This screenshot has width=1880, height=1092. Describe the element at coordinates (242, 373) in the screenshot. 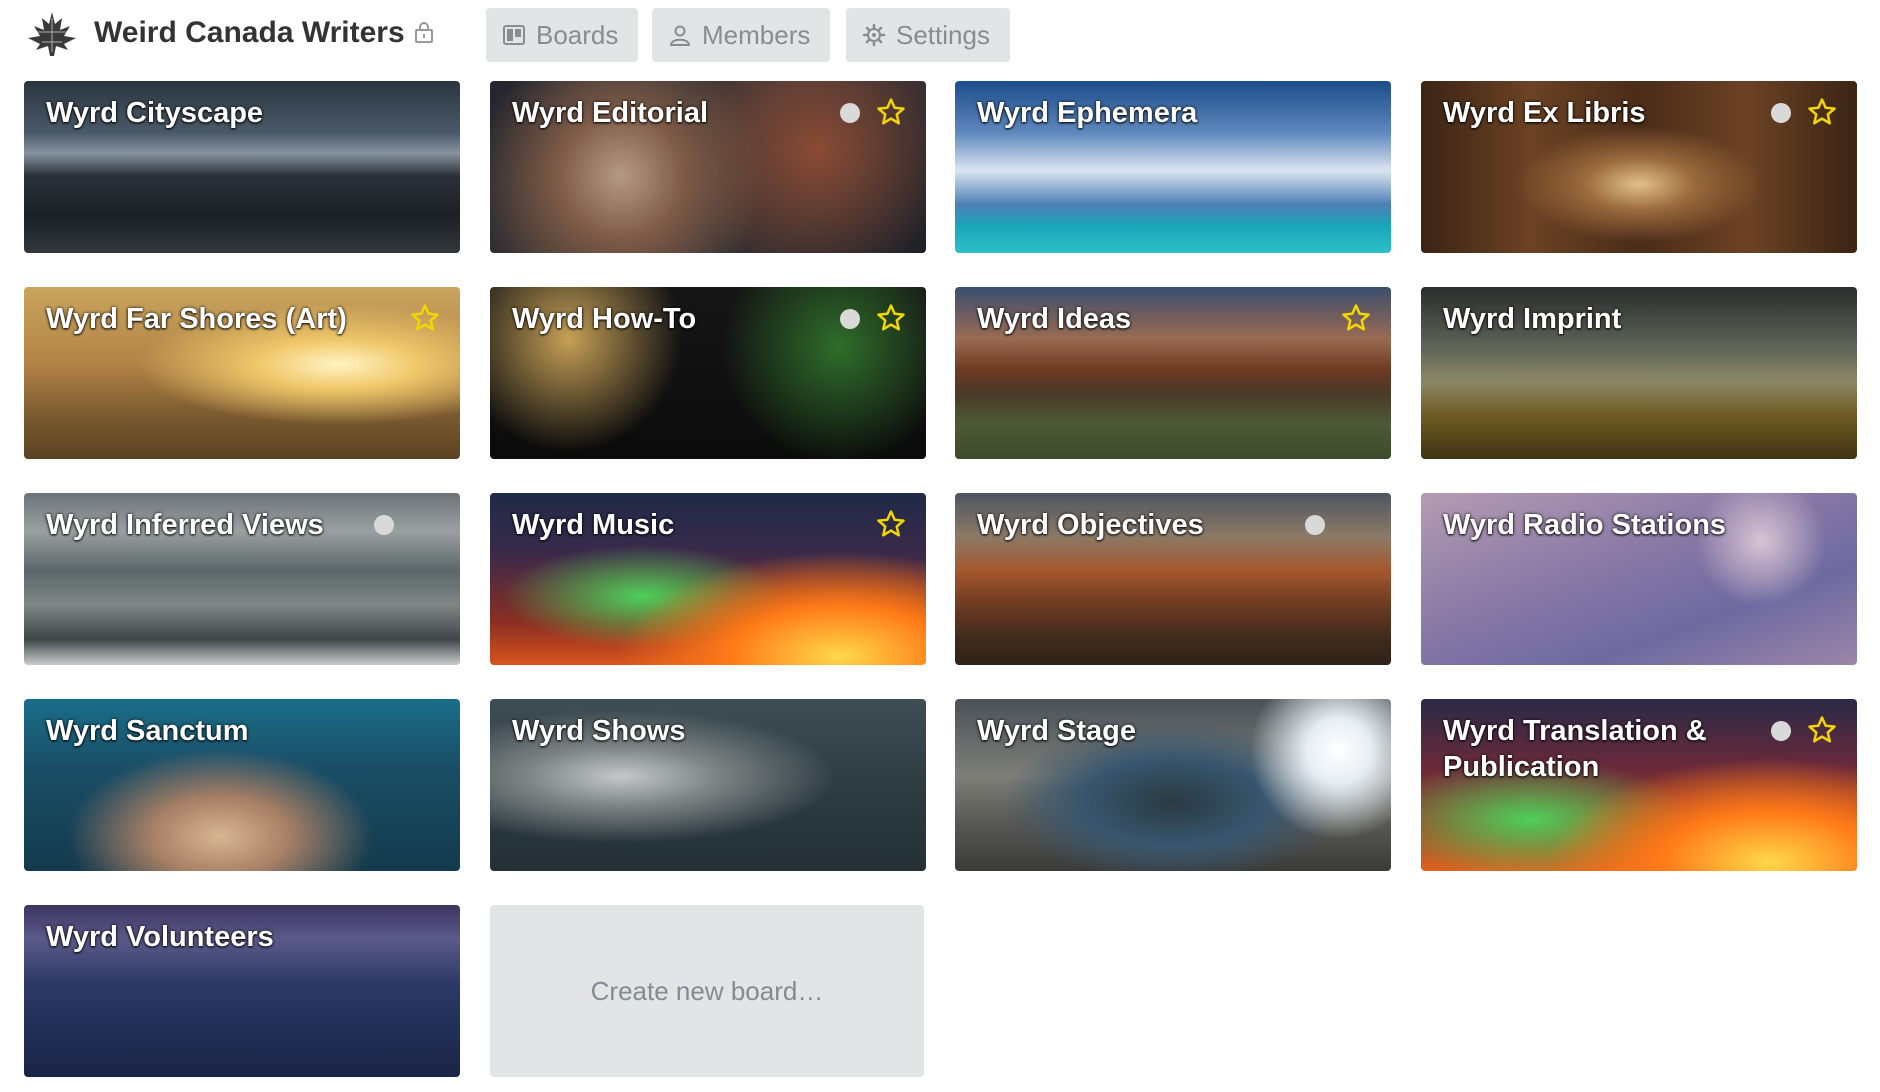

I see `board-tile: Wyrd Far Shores (Art)` at that location.